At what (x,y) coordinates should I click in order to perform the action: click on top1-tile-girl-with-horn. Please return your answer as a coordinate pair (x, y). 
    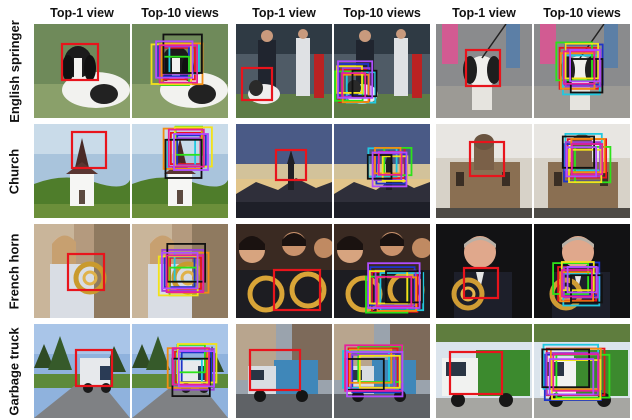
    Looking at the image, I should click on (82, 271).